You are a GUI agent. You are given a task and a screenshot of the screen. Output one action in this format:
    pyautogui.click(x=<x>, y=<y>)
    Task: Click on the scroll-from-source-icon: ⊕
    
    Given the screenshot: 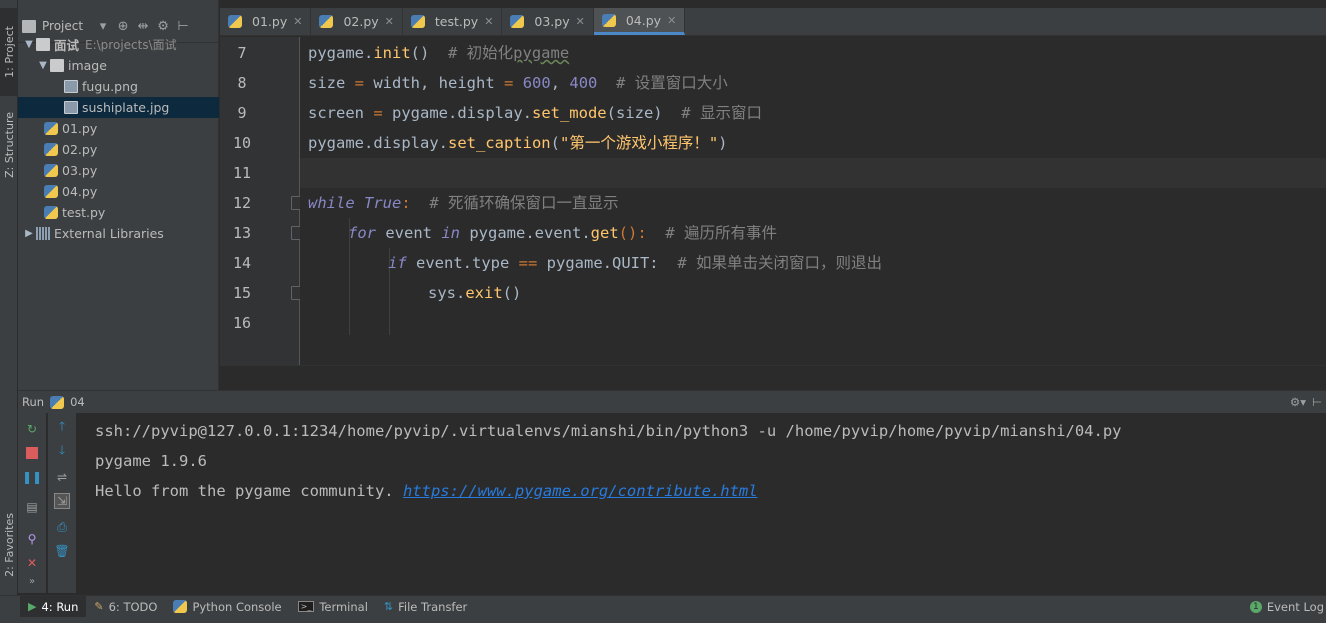 What is the action you would take?
    pyautogui.click(x=123, y=26)
    